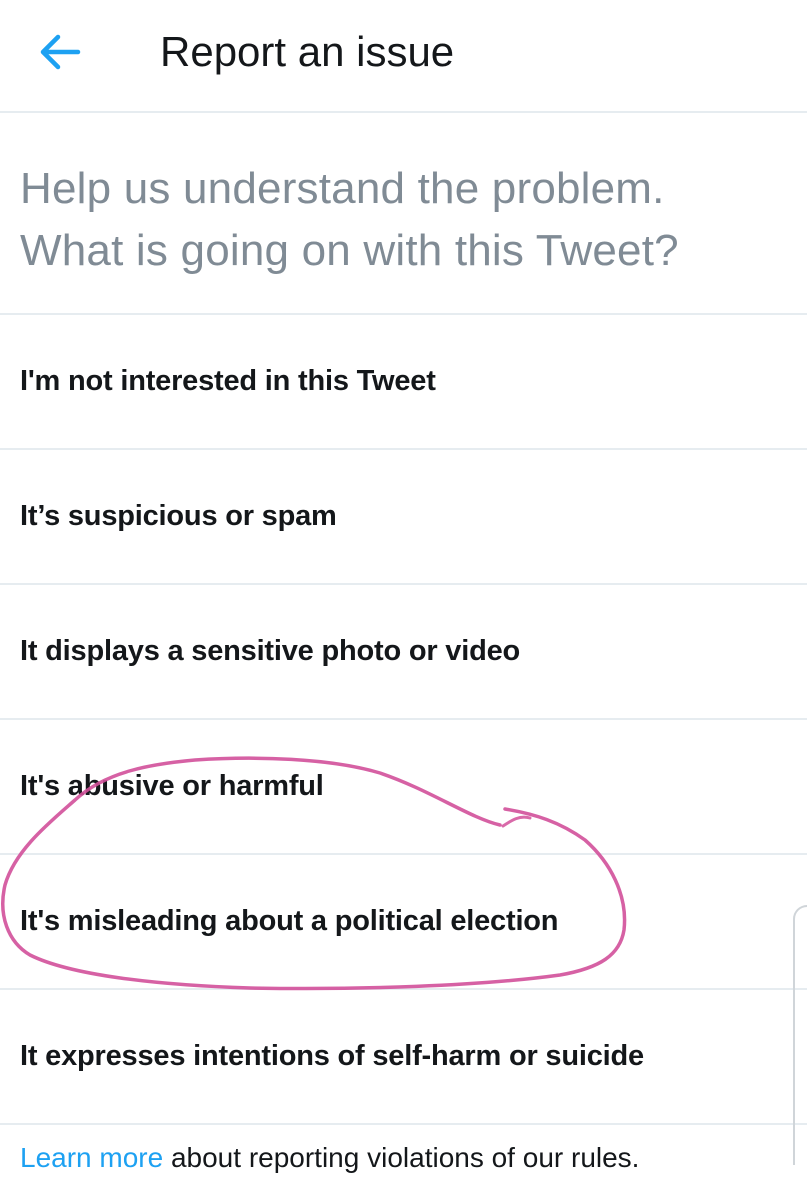 The image size is (807, 1200). I want to click on prompt-line-2: What is going on with this Tweet?, so click(349, 250).